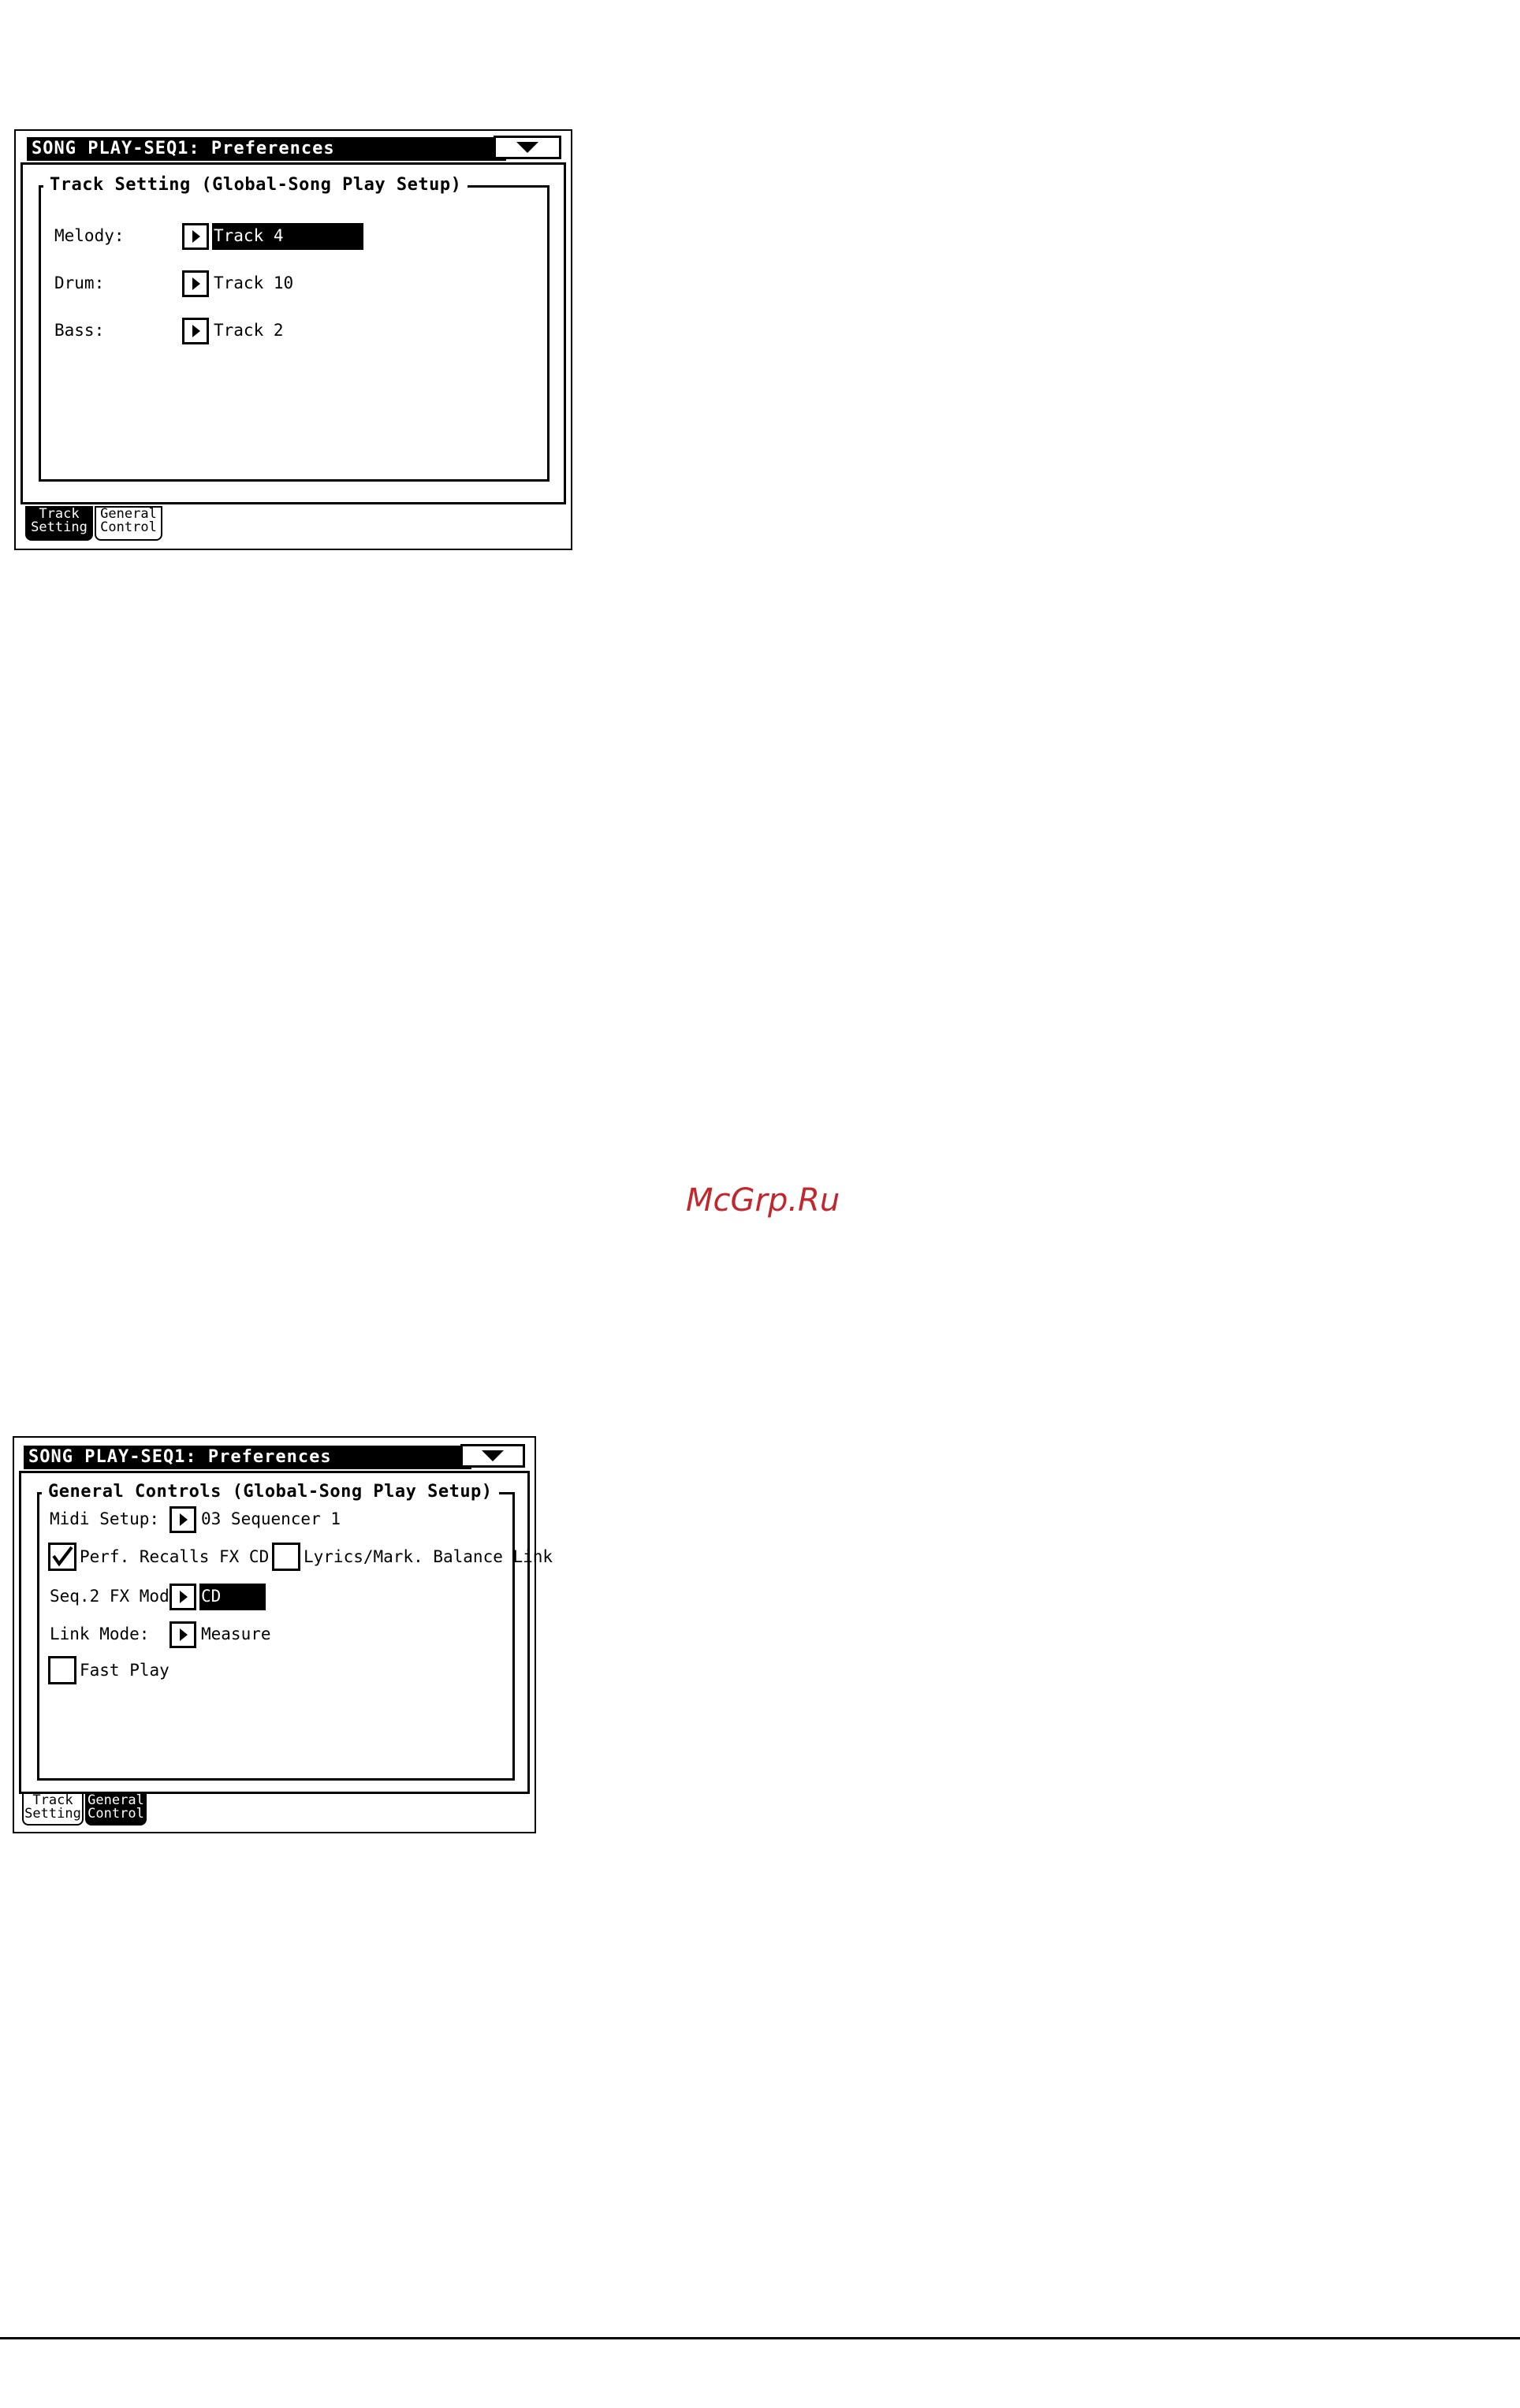 Image resolution: width=1520 pixels, height=2408 pixels. Describe the element at coordinates (763, 1200) in the screenshot. I see `watermark-text: McGrp.Ru` at that location.